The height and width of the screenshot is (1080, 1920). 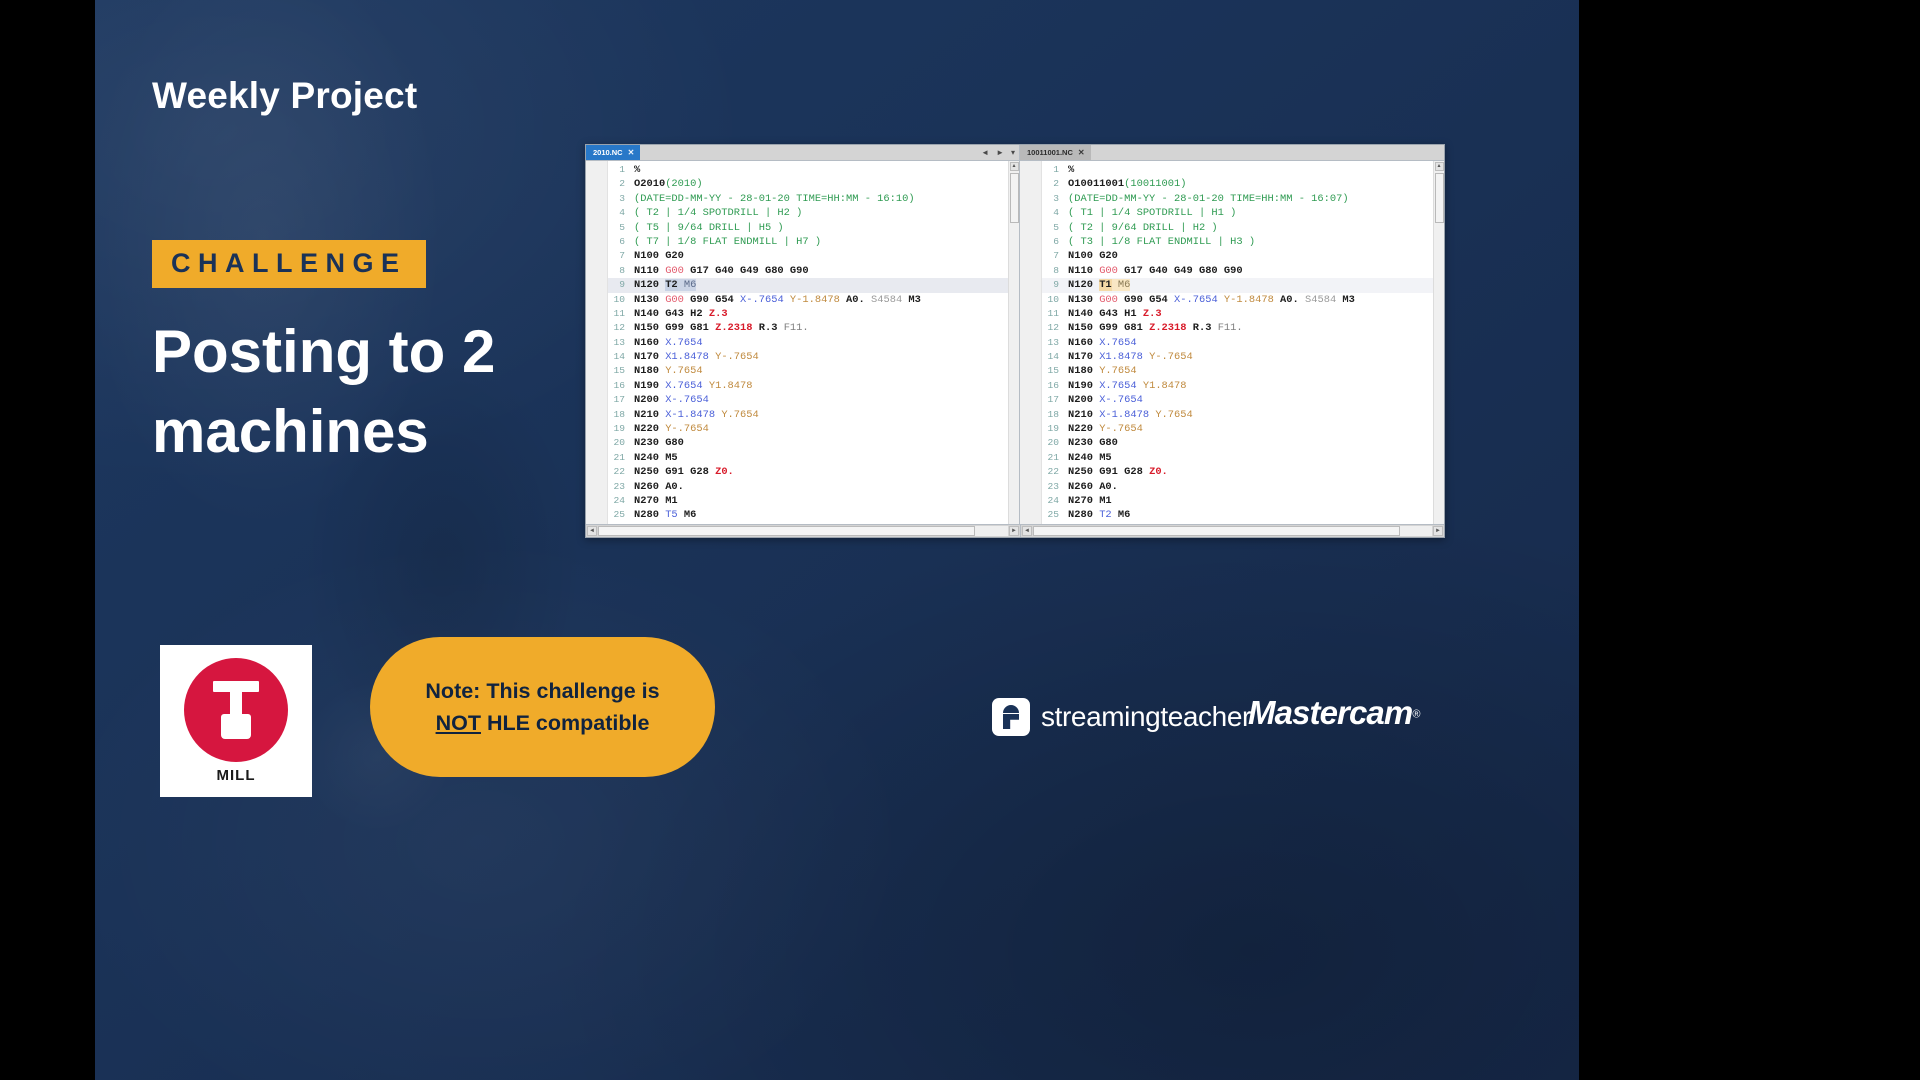 I want to click on code-line: 11 N140 G43 H1 Z.3, so click(x=1237, y=314).